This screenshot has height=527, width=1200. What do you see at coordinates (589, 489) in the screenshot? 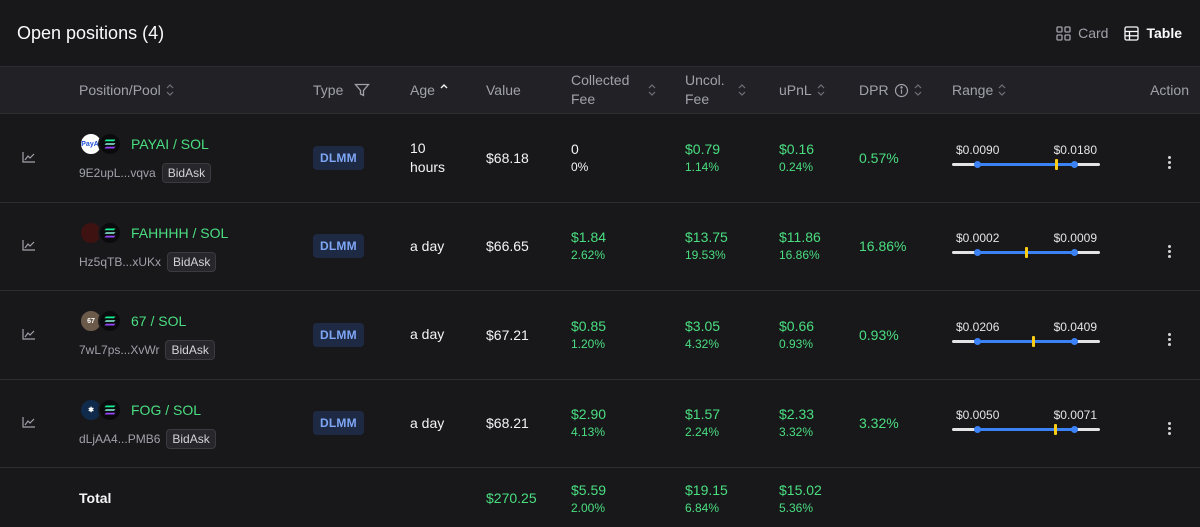
I see `total-collected-fee: $5.59` at bounding box center [589, 489].